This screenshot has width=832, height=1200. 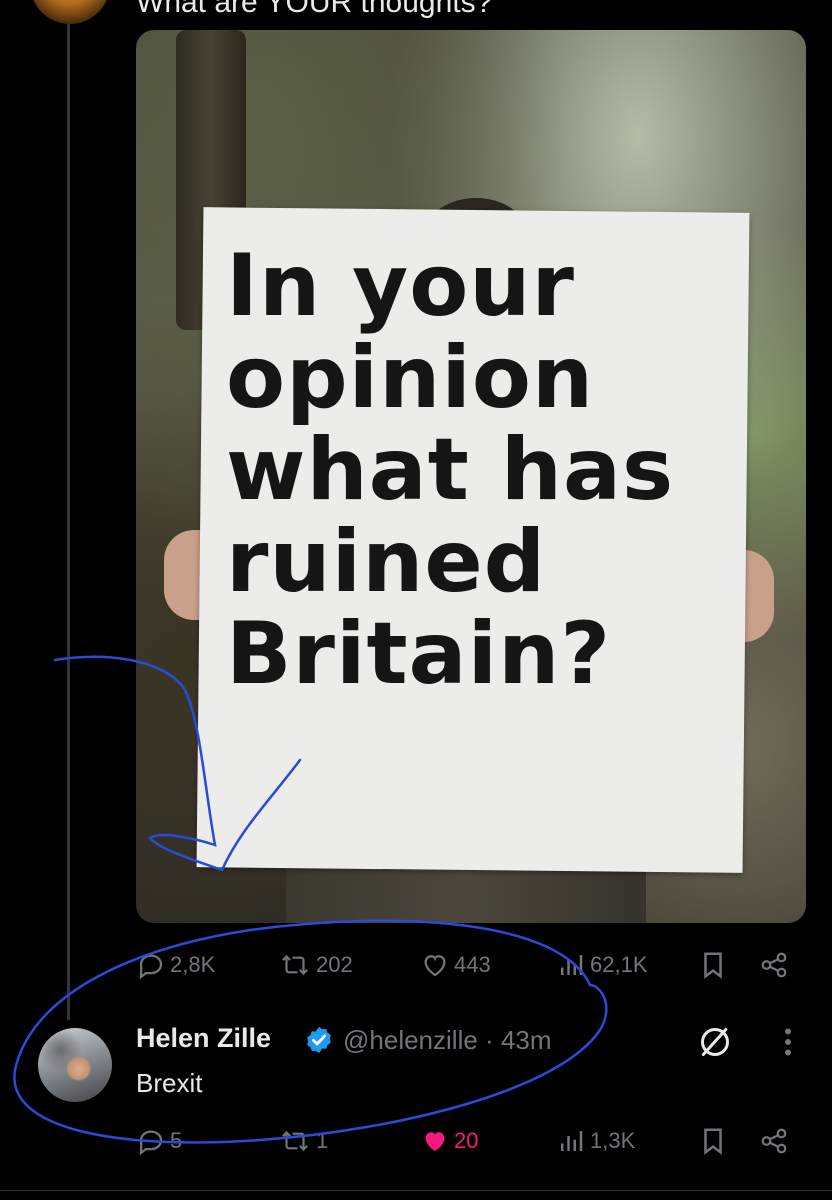 What do you see at coordinates (322, 1140) in the screenshot?
I see `reply-repost-count: 1` at bounding box center [322, 1140].